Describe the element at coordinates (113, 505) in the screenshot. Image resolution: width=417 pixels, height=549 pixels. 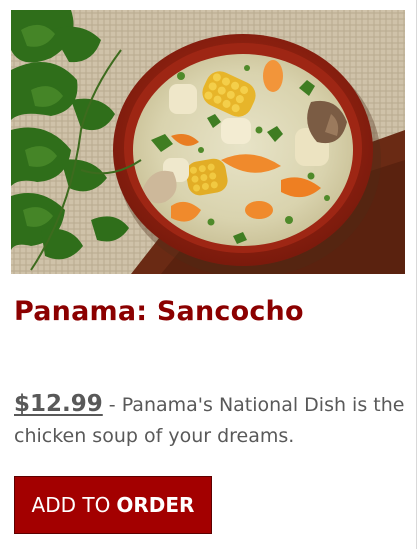
I see `add-to-order-button: ADD TO ORDER` at that location.